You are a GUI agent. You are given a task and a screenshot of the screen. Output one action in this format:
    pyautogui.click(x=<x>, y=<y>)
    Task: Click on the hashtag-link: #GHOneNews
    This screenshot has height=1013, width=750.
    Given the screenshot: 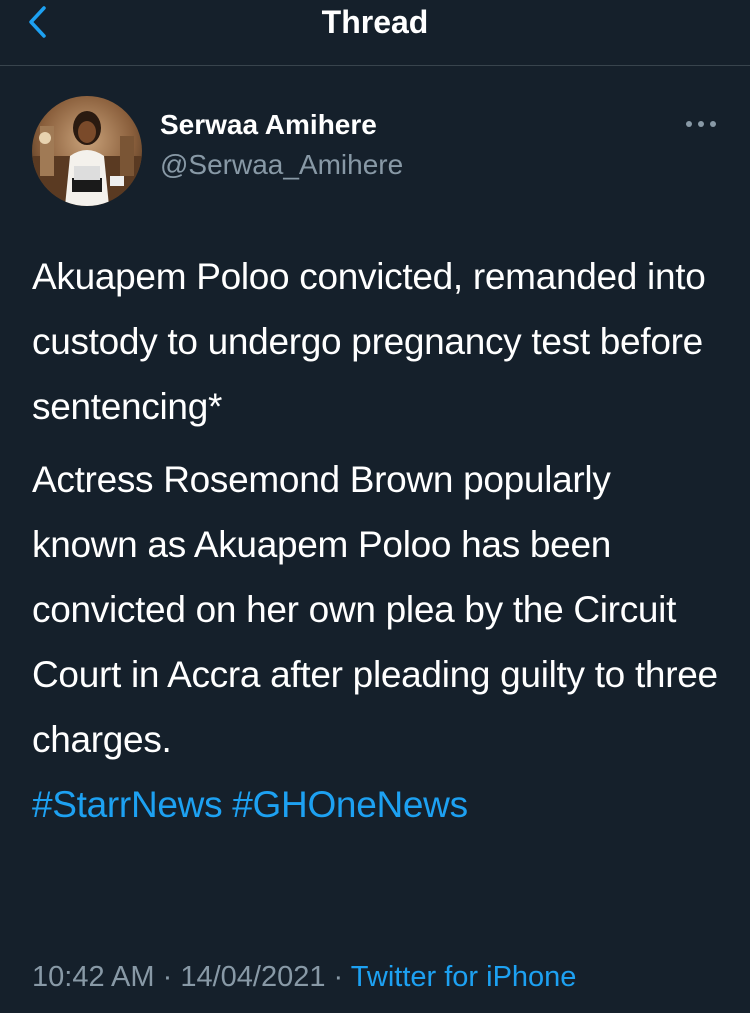 What is the action you would take?
    pyautogui.click(x=350, y=804)
    